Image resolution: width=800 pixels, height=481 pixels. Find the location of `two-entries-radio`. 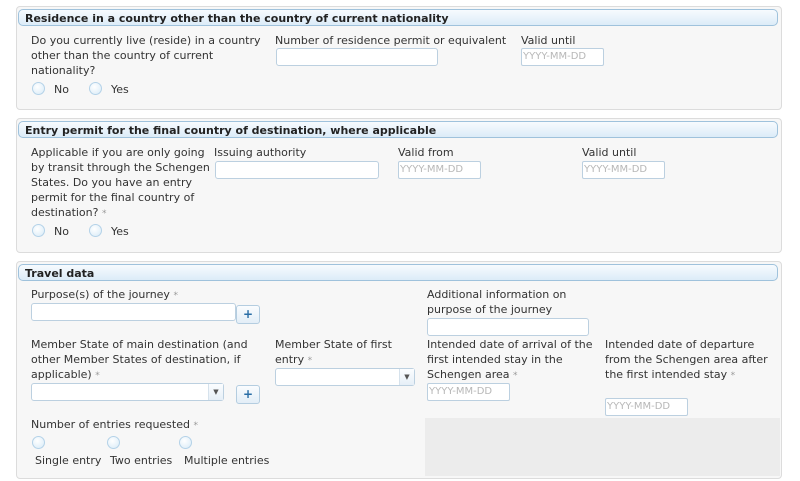

two-entries-radio is located at coordinates (113, 442).